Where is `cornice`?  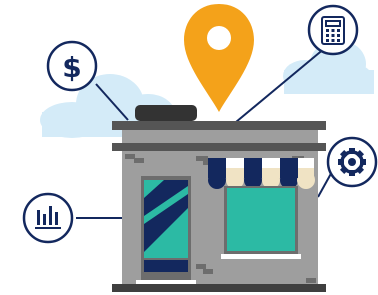 cornice is located at coordinates (219, 147).